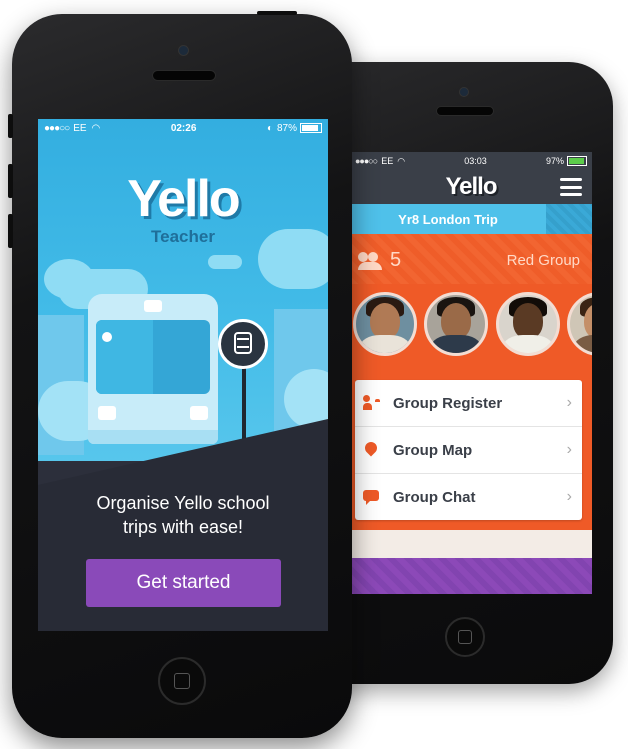  I want to click on group-map-item: Group Map ›, so click(468, 450).